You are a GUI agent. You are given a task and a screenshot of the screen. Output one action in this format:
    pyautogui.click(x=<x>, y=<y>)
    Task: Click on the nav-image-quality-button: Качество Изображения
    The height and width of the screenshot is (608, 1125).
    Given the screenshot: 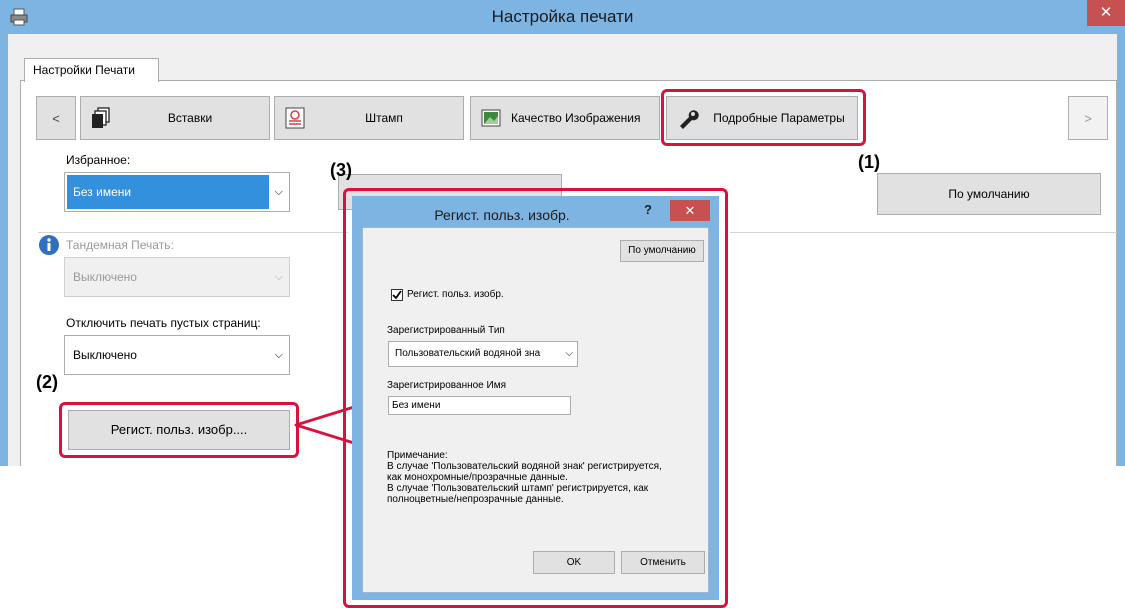 What is the action you would take?
    pyautogui.click(x=565, y=118)
    